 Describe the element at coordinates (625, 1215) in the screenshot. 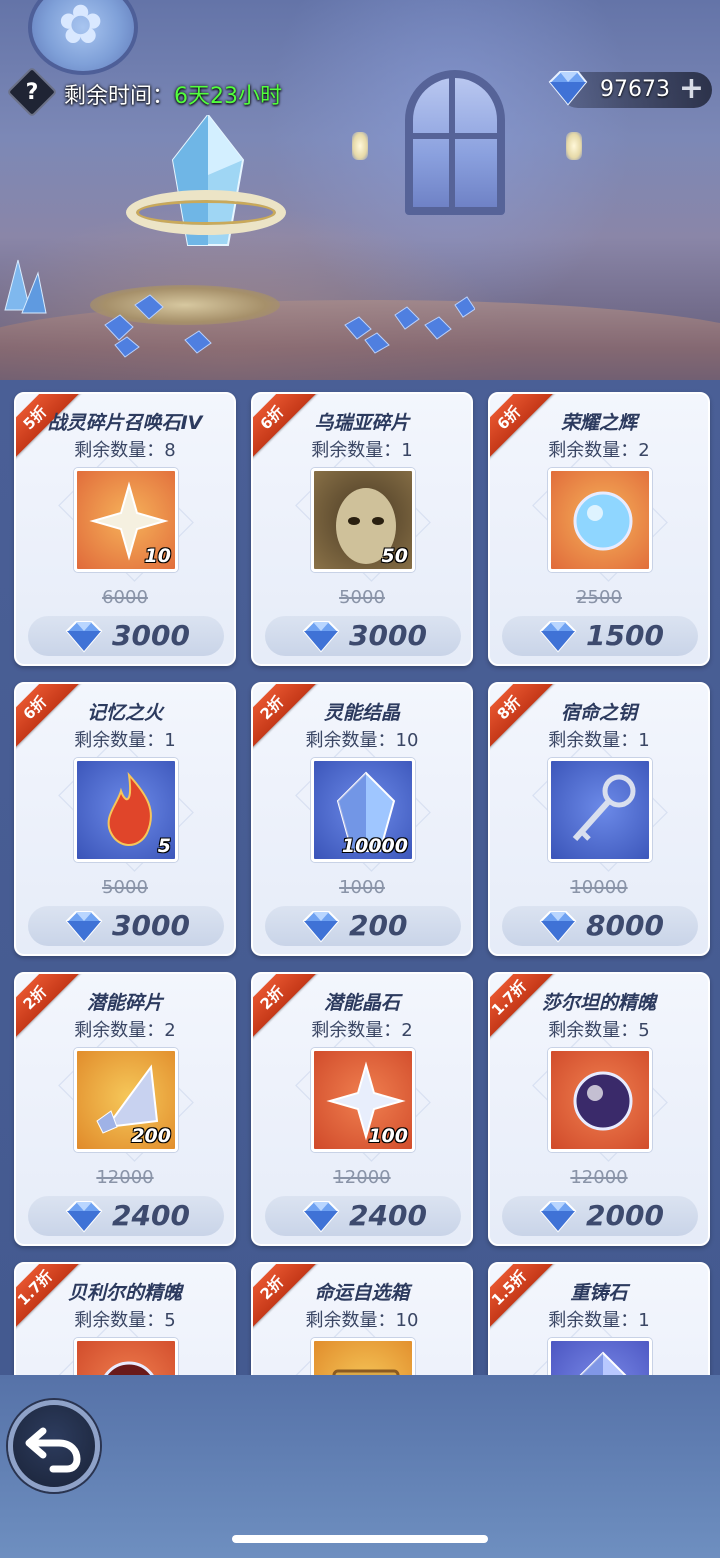

I see `sale-price: 2000` at that location.